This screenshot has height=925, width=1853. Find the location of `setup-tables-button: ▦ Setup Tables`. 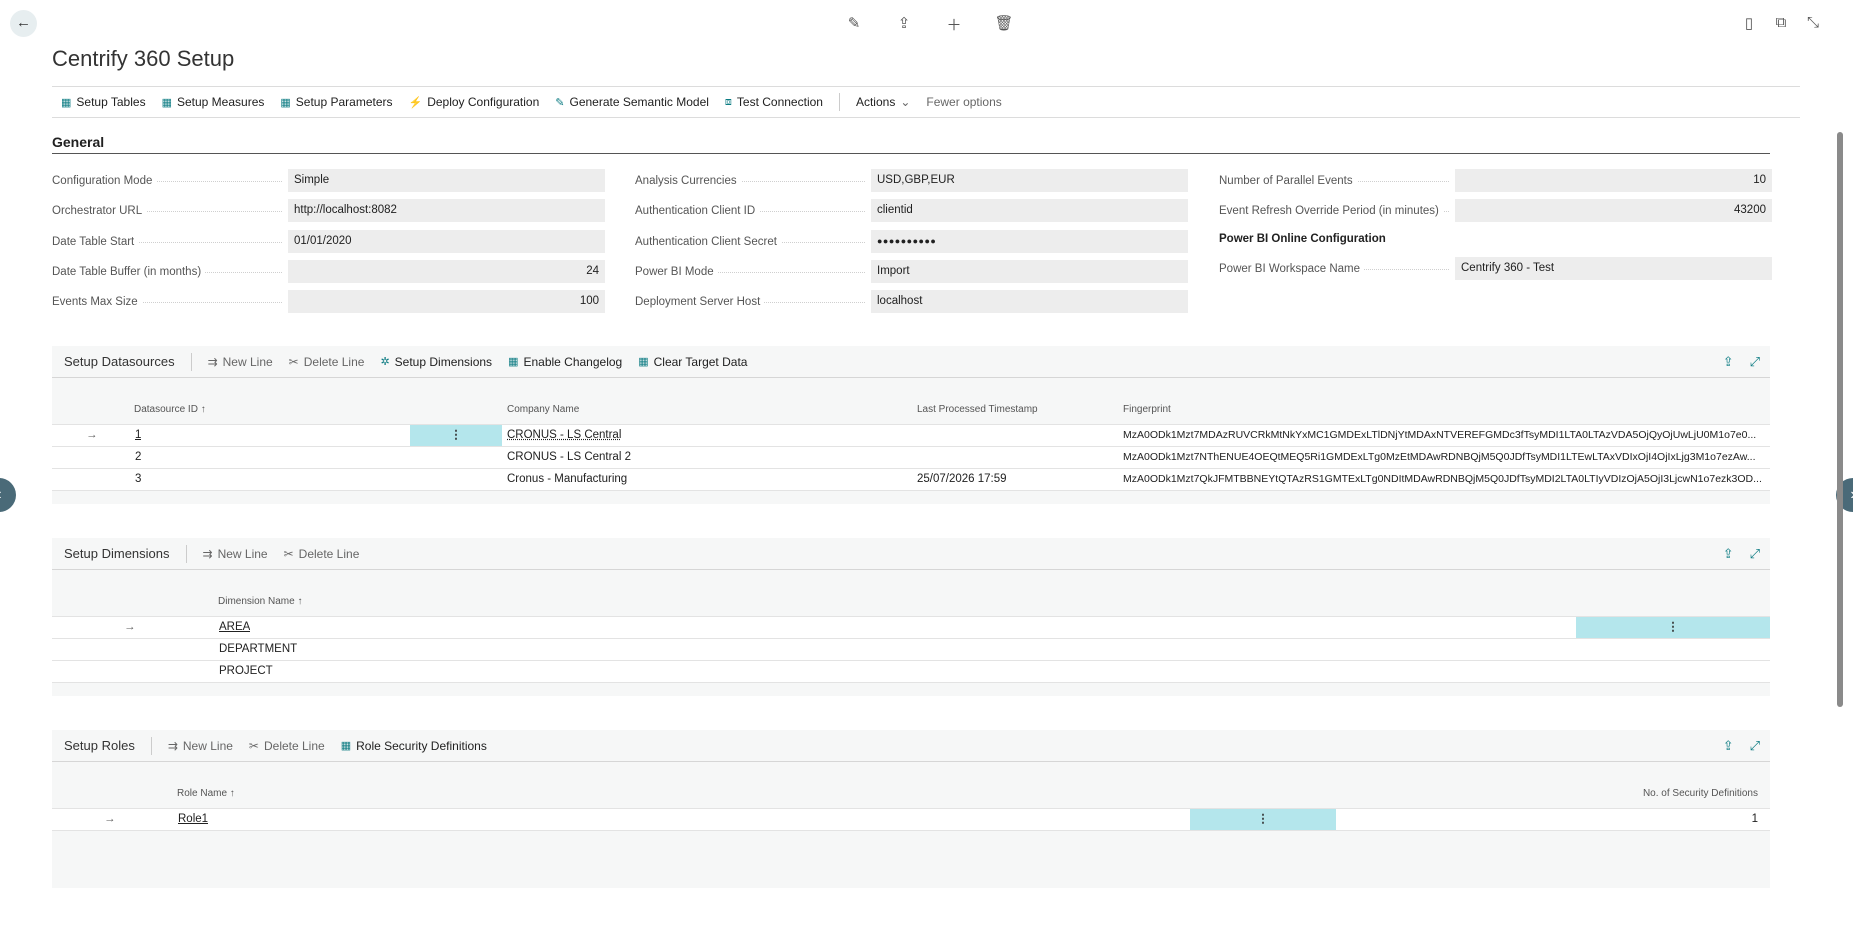

setup-tables-button: ▦ Setup Tables is located at coordinates (103, 102).